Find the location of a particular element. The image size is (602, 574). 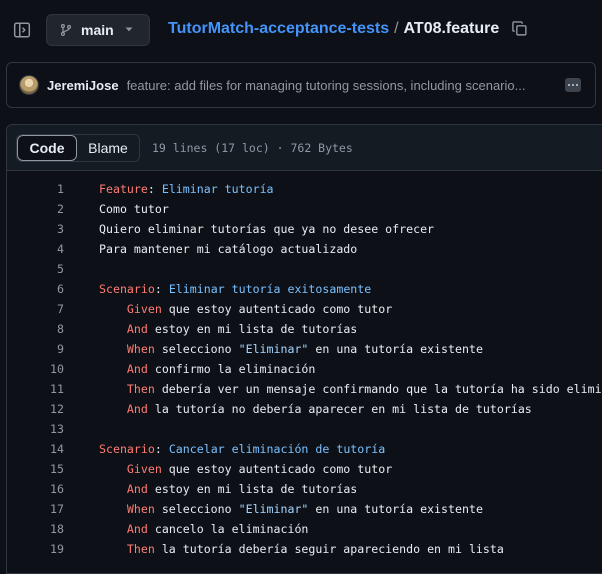

sidebar-expand-icon is located at coordinates (22, 30).